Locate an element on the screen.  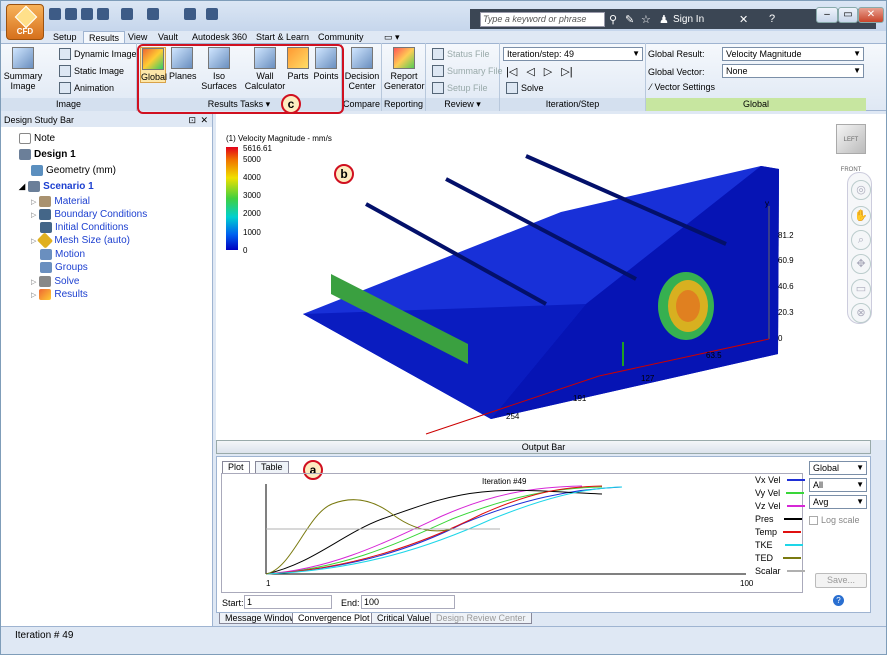
exchange-icon: ✕ is located at coordinates (743, 19).